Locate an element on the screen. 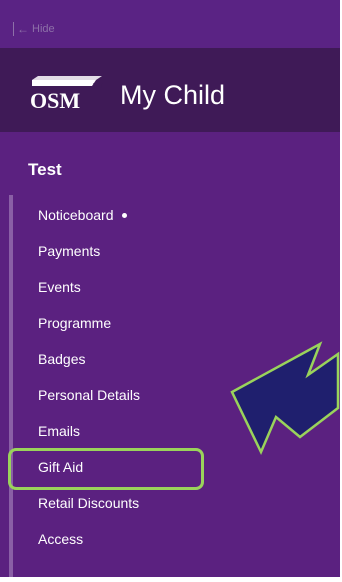 Image resolution: width=342 pixels, height=582 pixels. hide-label: Hide is located at coordinates (43, 29).